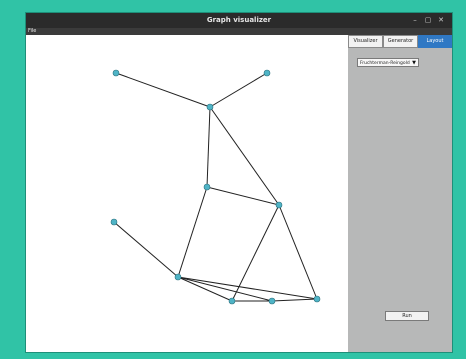 The width and height of the screenshot is (466, 359). What do you see at coordinates (435, 41) in the screenshot?
I see `tab-layout: Layout` at bounding box center [435, 41].